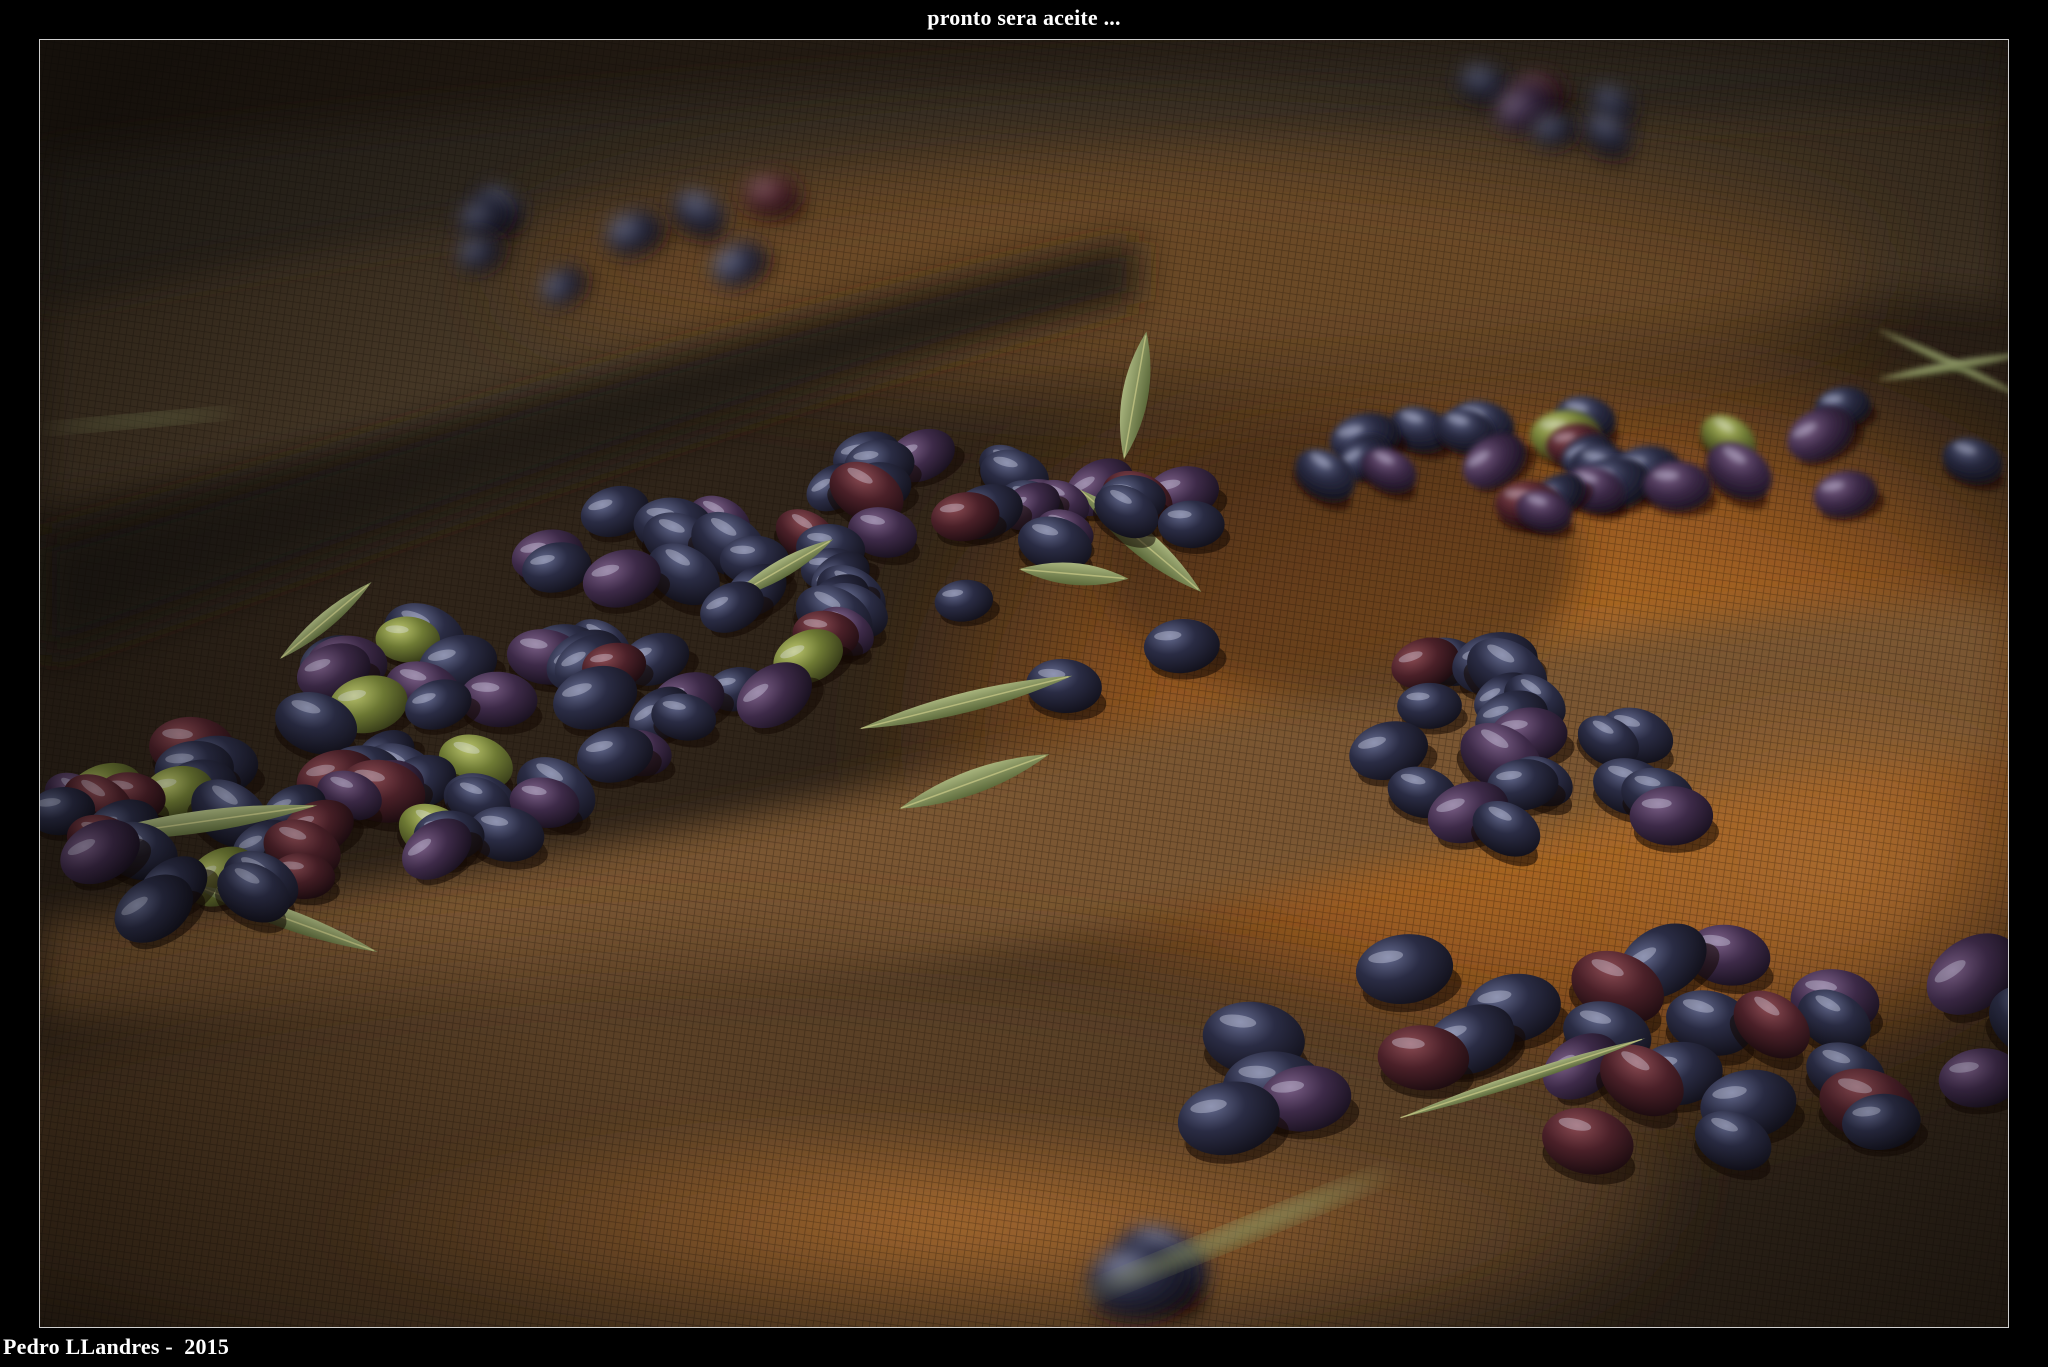  Describe the element at coordinates (116, 1346) in the screenshot. I see `photo-credit: Pedro LLandres - 2015` at that location.